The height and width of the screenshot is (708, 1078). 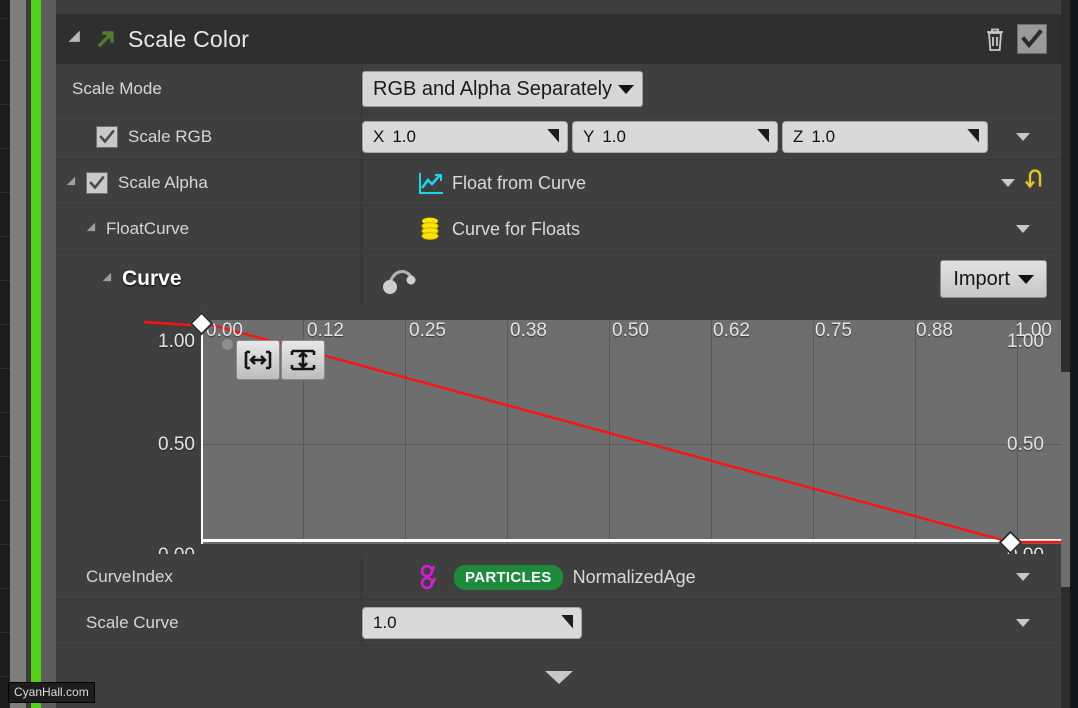 What do you see at coordinates (1023, 623) in the screenshot?
I see `scale-curve-chevron` at bounding box center [1023, 623].